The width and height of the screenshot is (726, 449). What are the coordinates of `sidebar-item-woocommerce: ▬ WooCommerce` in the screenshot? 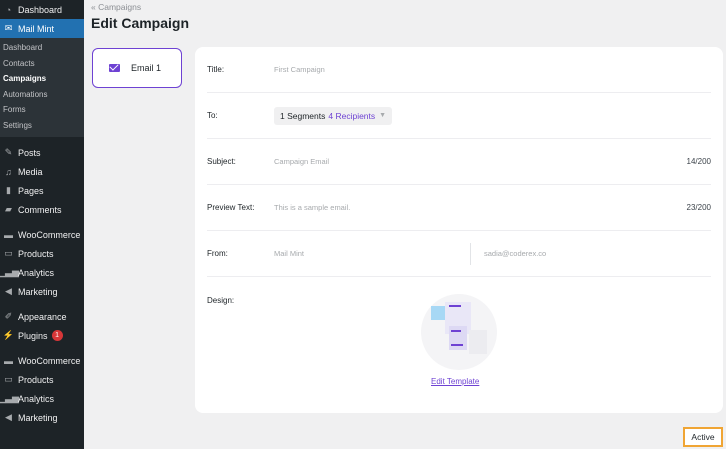 It's located at (42, 234).